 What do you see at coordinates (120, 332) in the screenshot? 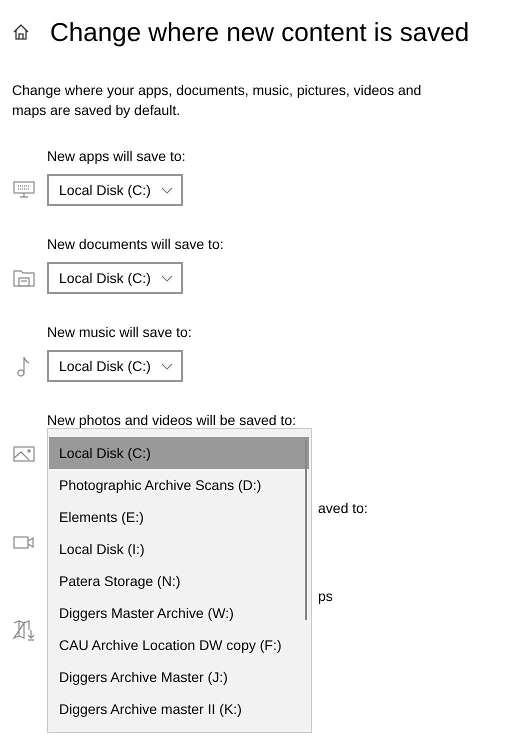
I see `setting-label: New music will save to:` at bounding box center [120, 332].